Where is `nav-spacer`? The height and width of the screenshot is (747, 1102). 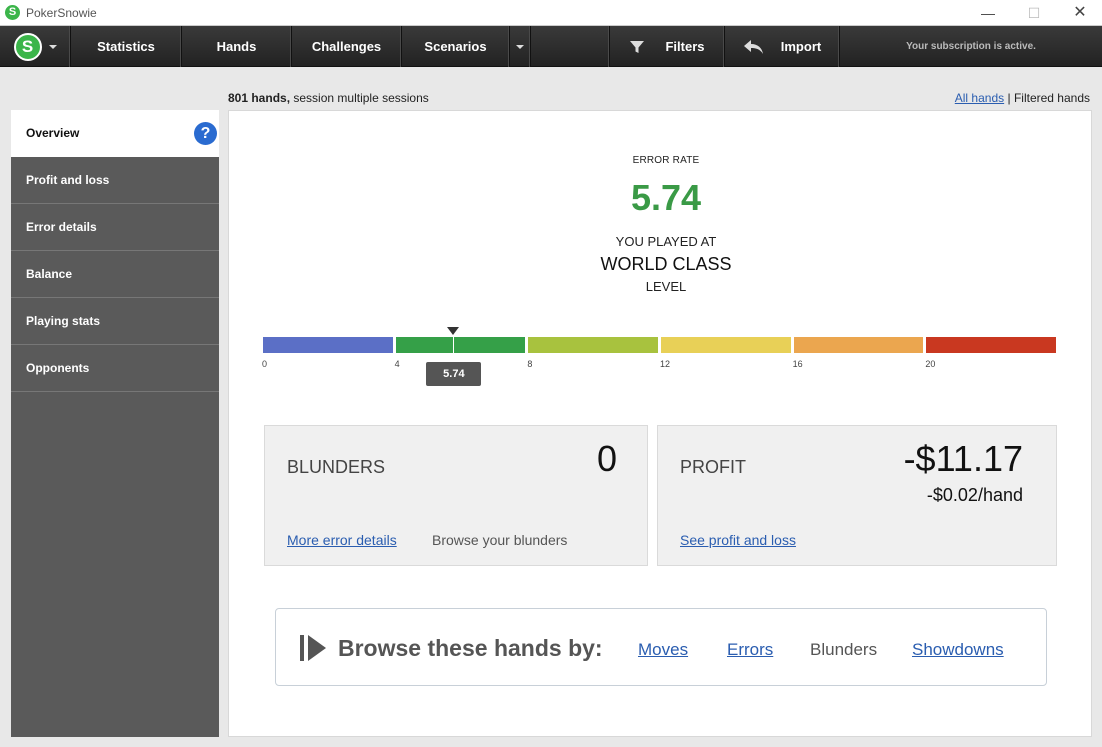
nav-spacer is located at coordinates (570, 46).